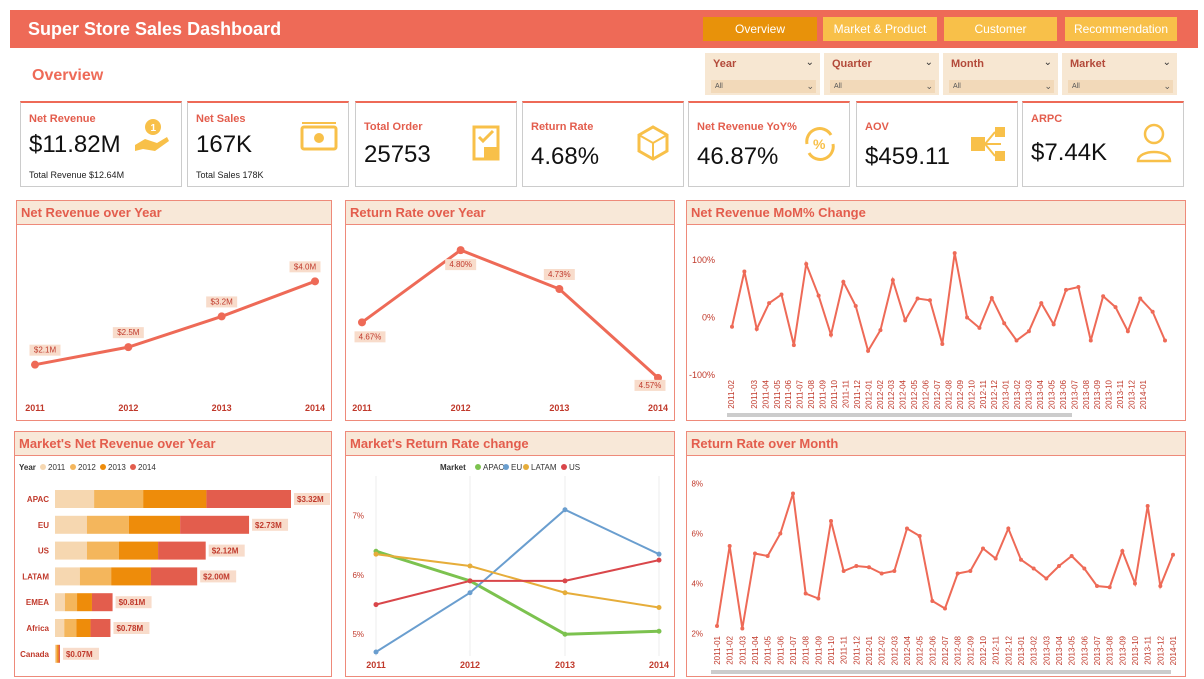 This screenshot has width=1204, height=679. Describe the element at coordinates (780, 649) in the screenshot. I see `x-tick-label: 2011-06` at that location.